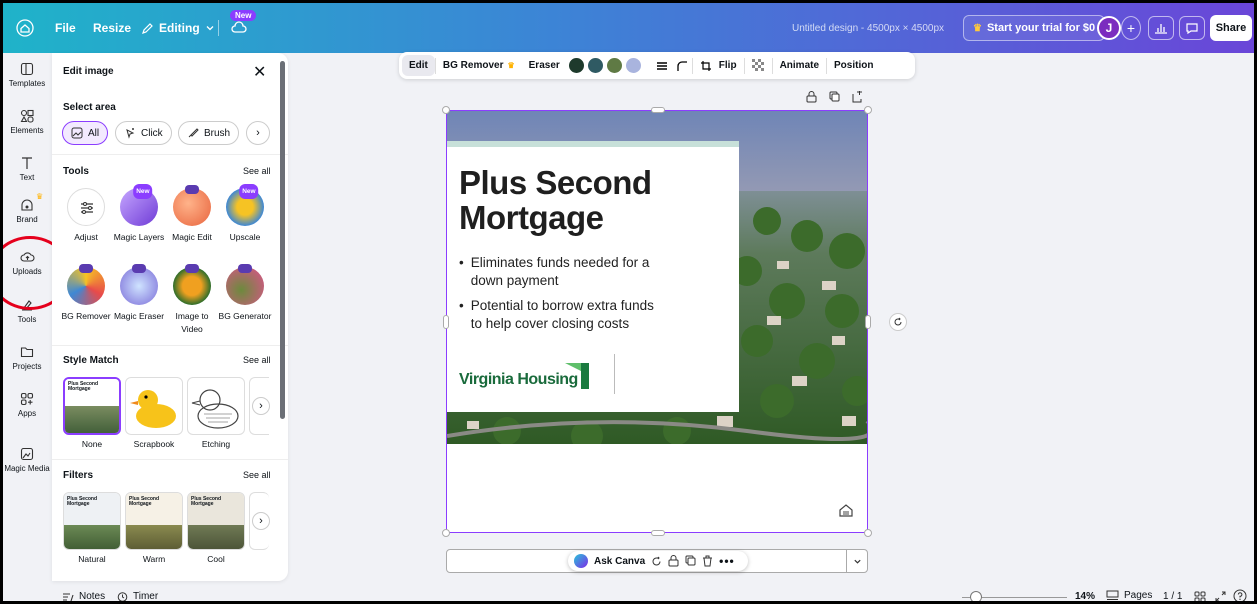 This screenshot has width=1257, height=604. I want to click on tool-image-to-video: Image to Video, so click(192, 300).